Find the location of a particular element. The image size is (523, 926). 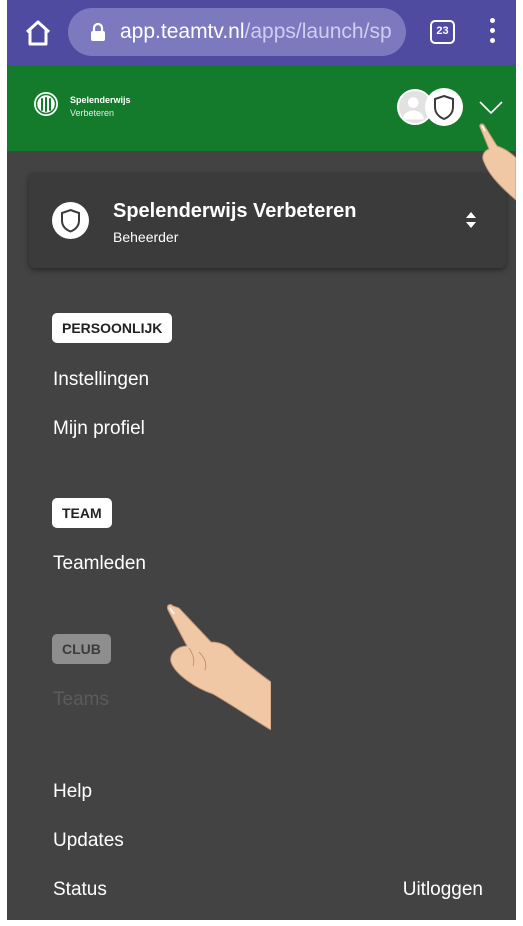

sort-icon is located at coordinates (471, 220).